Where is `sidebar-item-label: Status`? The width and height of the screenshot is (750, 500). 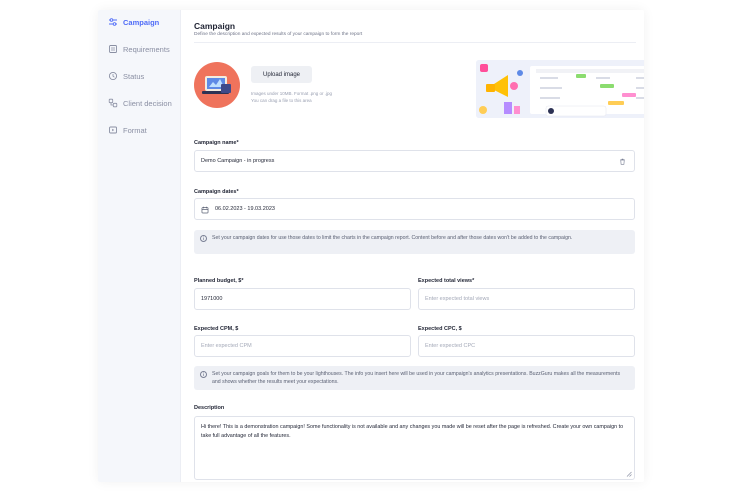
sidebar-item-label: Status is located at coordinates (134, 76).